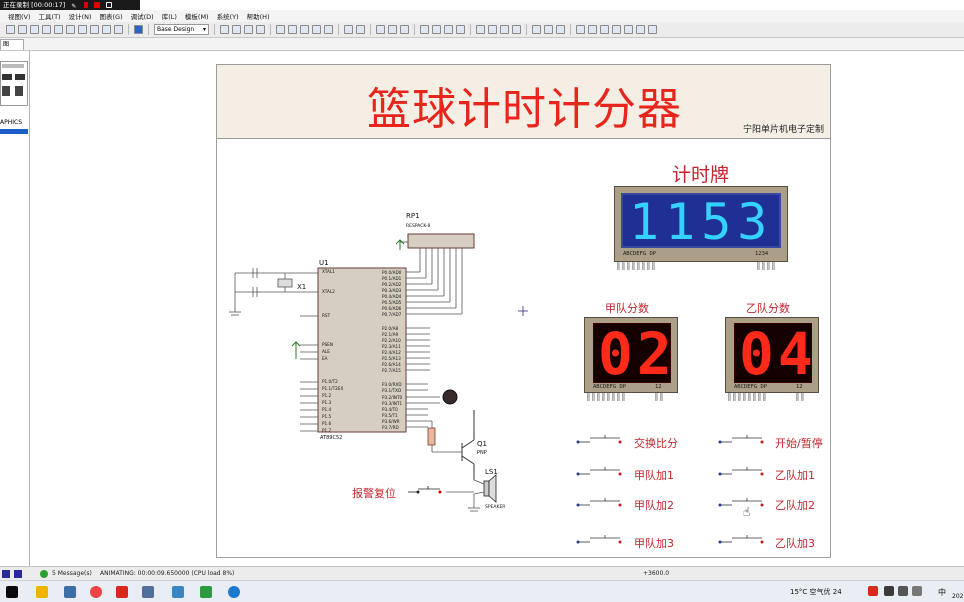  Describe the element at coordinates (795, 505) in the screenshot. I see `team-b-plus2-button: 乙队加2` at that location.